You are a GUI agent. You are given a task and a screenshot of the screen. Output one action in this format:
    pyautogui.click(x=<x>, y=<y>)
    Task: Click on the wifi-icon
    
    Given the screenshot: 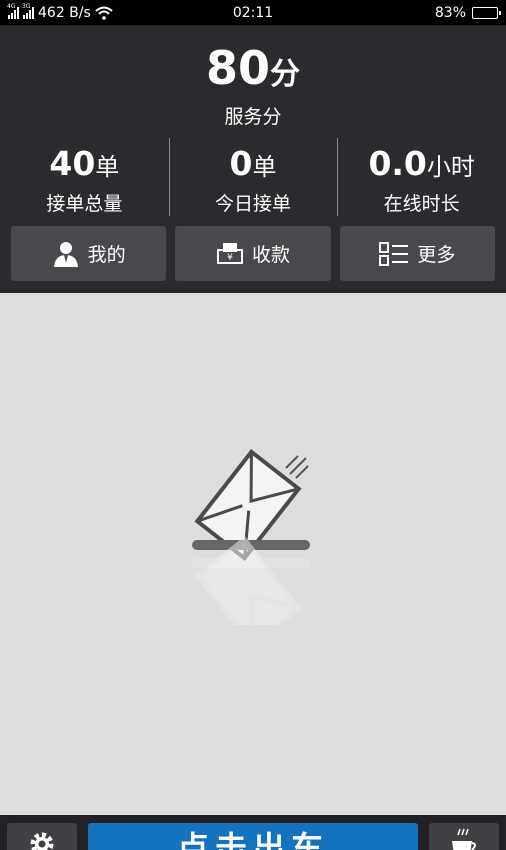 What is the action you would take?
    pyautogui.click(x=104, y=13)
    